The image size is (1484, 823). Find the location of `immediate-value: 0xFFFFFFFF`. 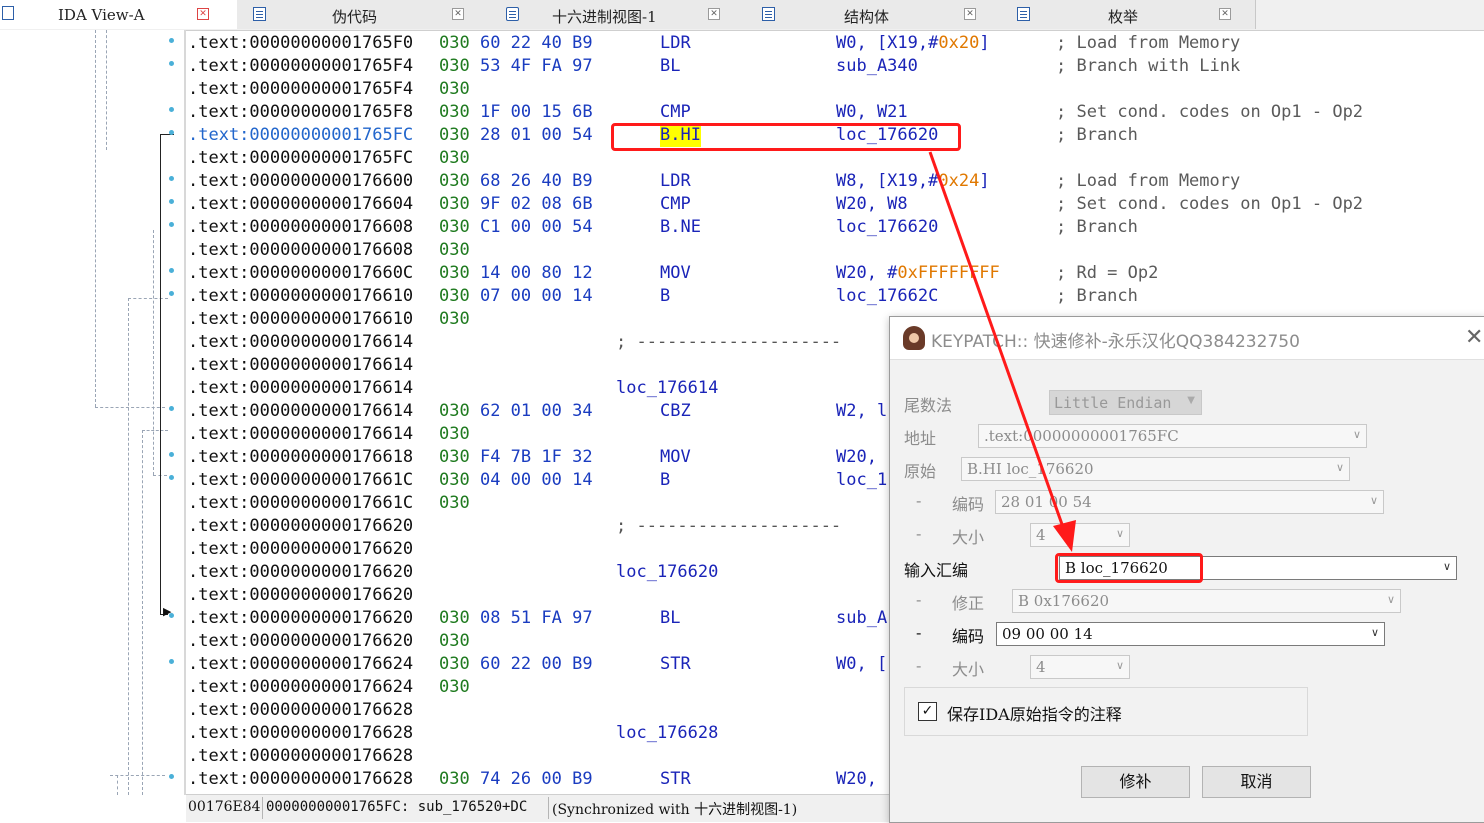

immediate-value: 0xFFFFFFFF is located at coordinates (948, 273).